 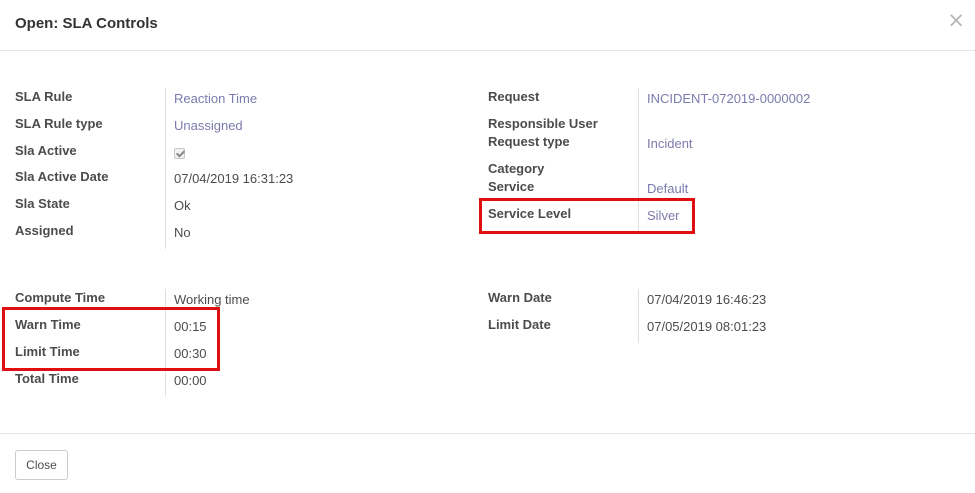 What do you see at coordinates (46, 150) in the screenshot?
I see `field-label-sla-active: Sla Active` at bounding box center [46, 150].